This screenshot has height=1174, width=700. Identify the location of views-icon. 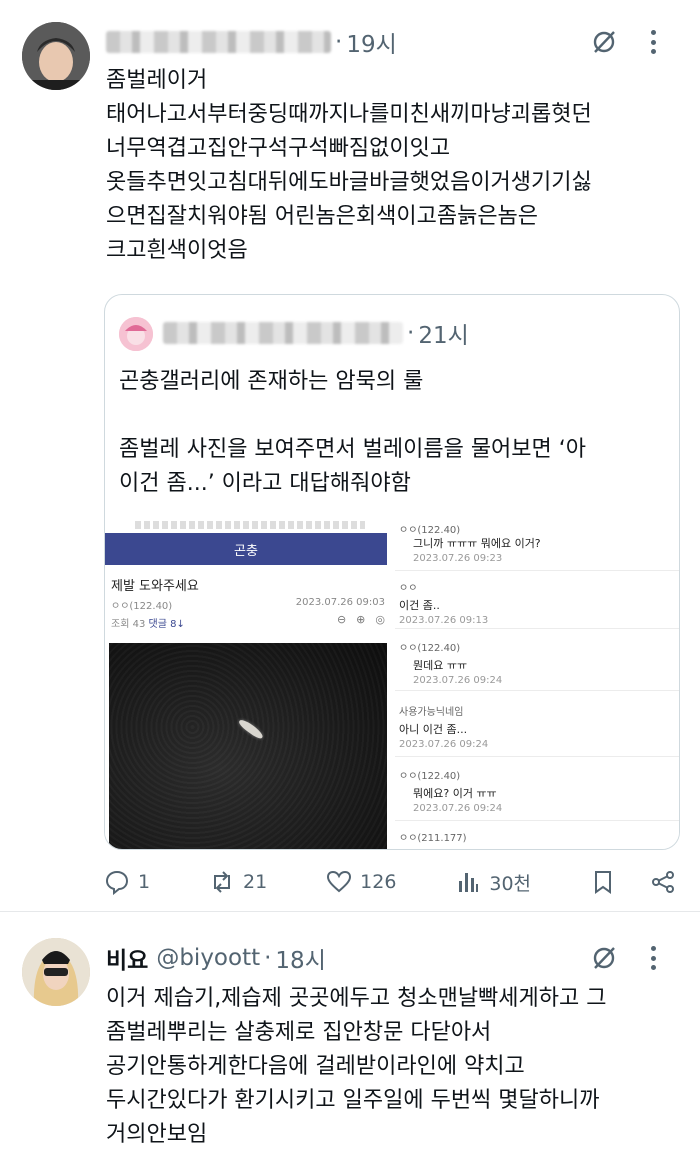
(469, 882).